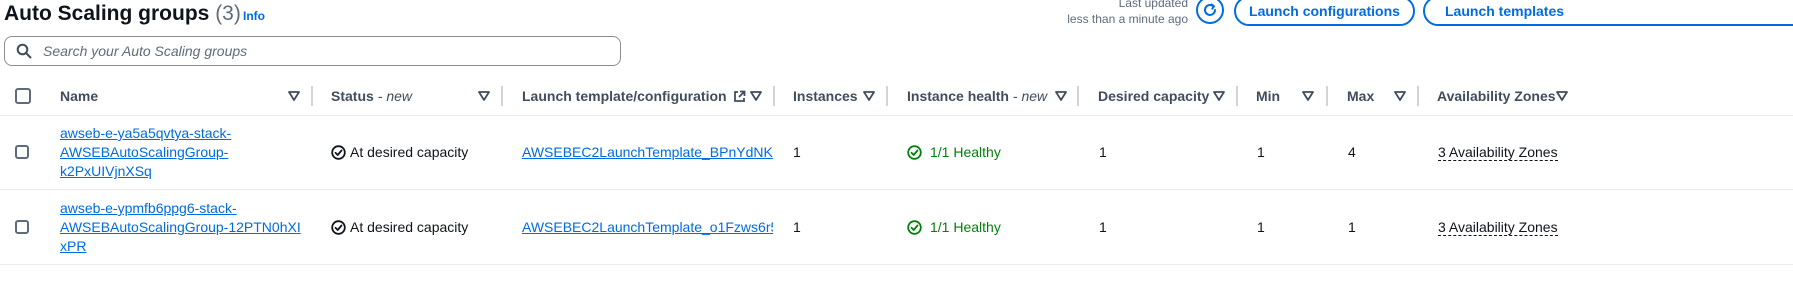 The width and height of the screenshot is (1793, 302). I want to click on column-header-instances-label: Instances, so click(825, 96).